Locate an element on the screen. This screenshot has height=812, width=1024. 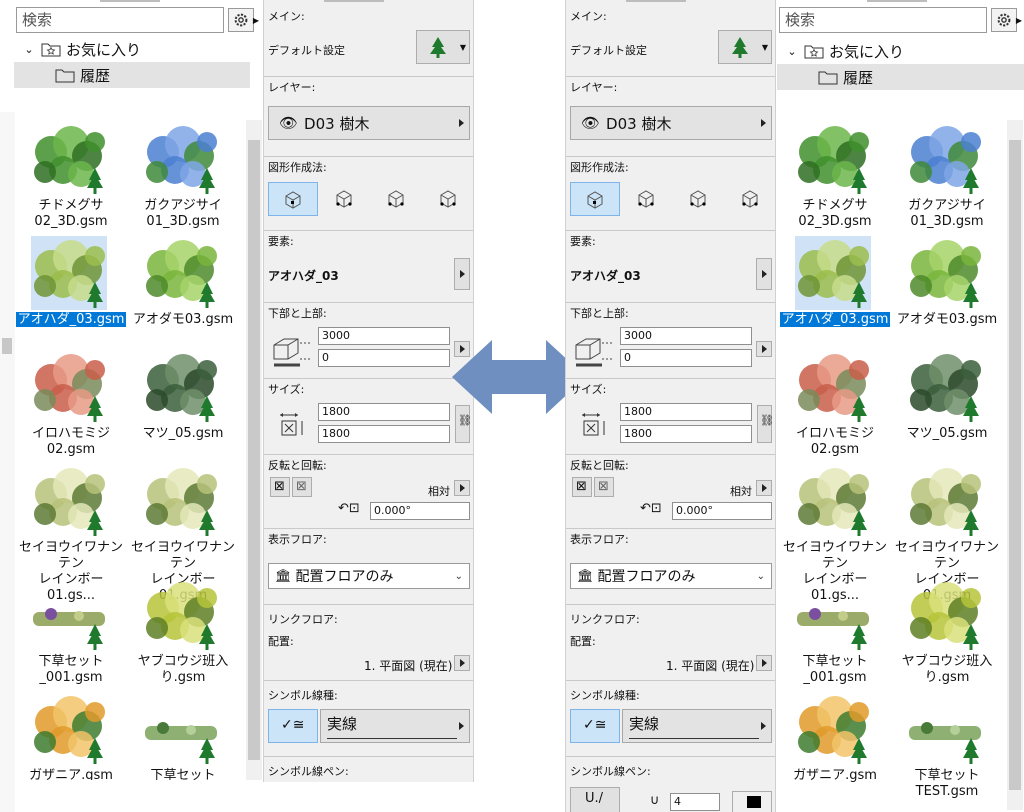
section-label-element: 要素: is located at coordinates (583, 241).